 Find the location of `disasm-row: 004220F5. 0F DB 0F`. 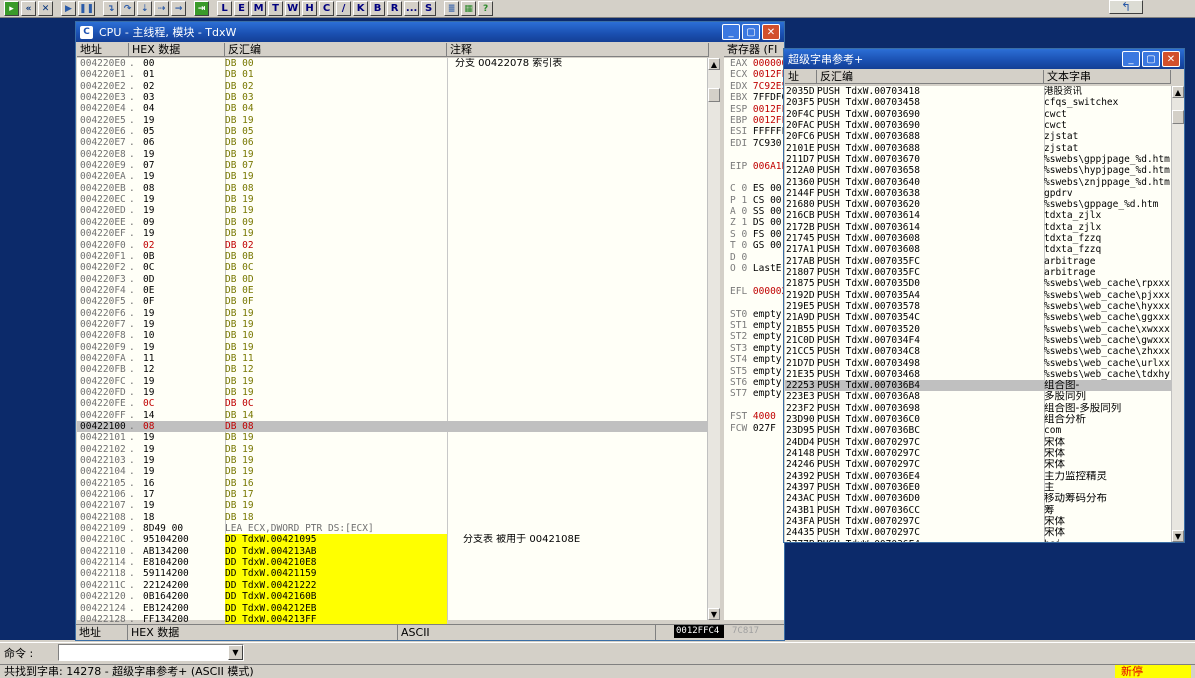

disasm-row: 004220F5. 0F DB 0F is located at coordinates (392, 301).